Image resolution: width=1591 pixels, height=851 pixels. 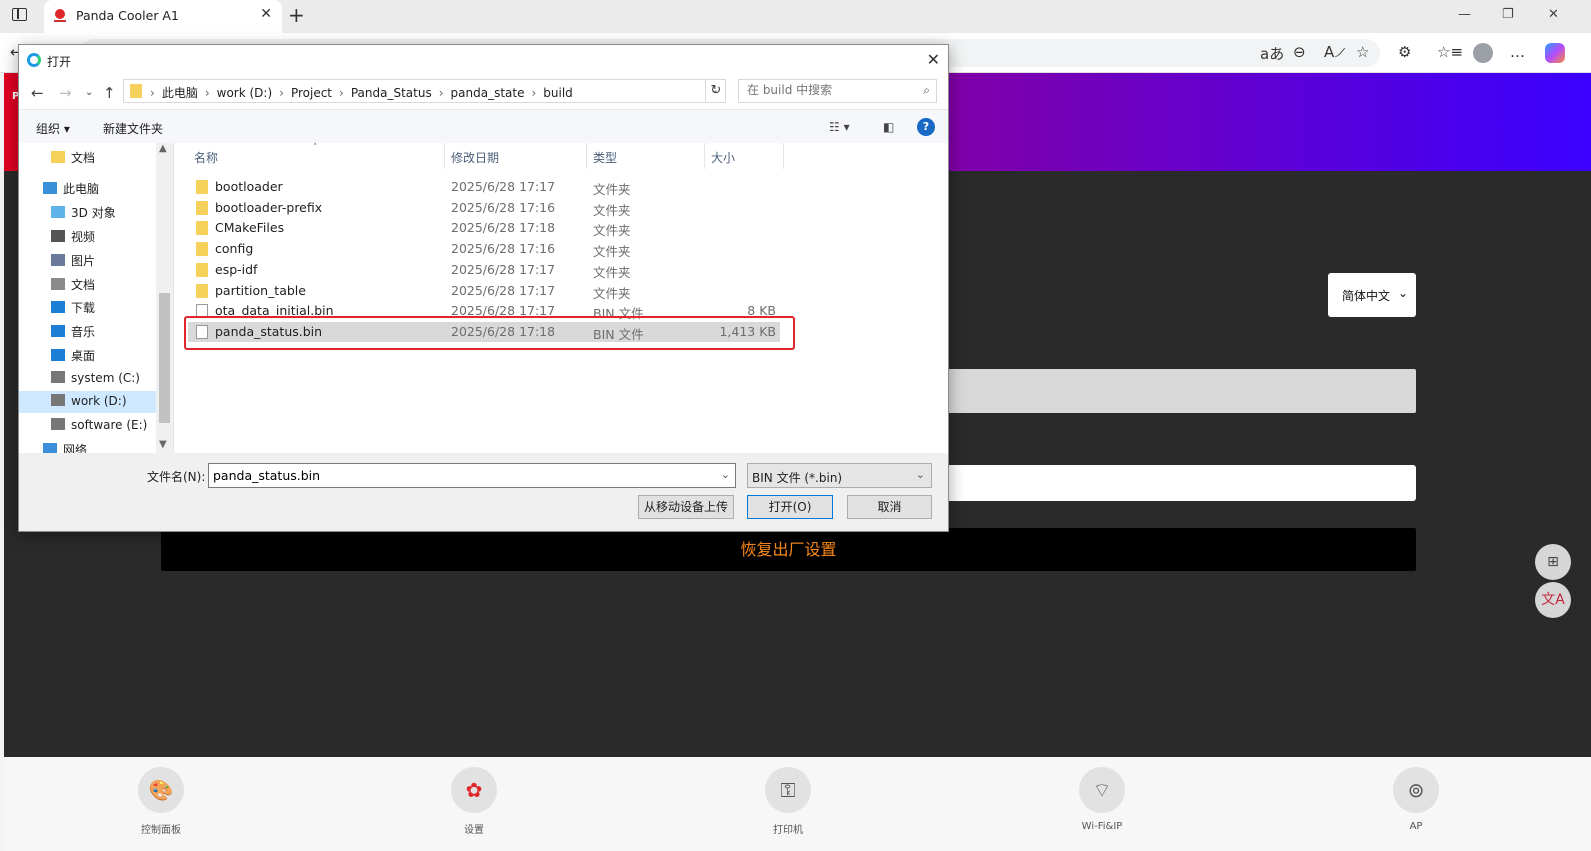 What do you see at coordinates (484, 291) in the screenshot?
I see `file-row: partition_table 2025/6/28 17:17 文件夹` at bounding box center [484, 291].